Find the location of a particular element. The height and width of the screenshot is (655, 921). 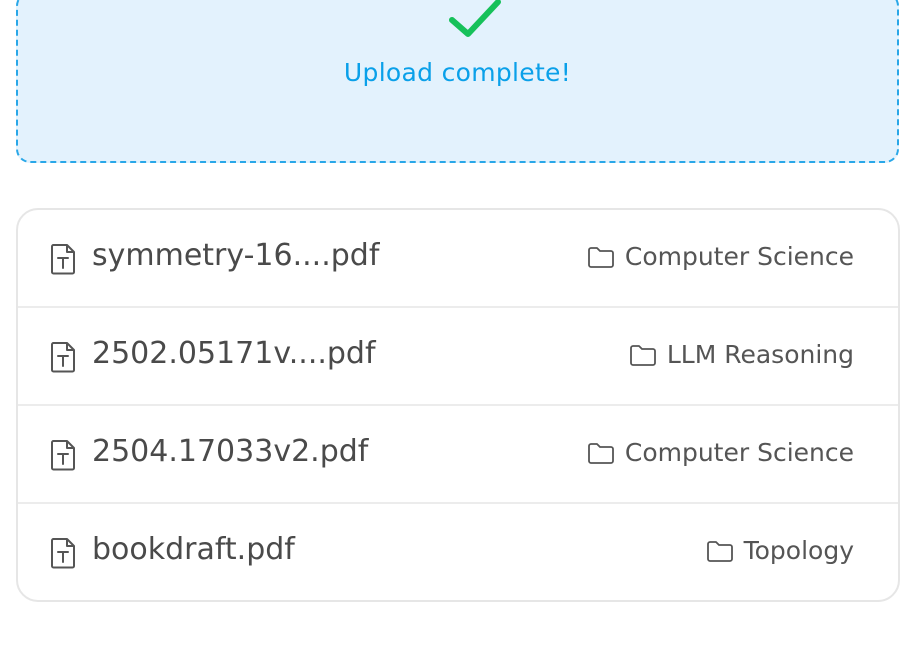

folder-tag: LLM Reasoning is located at coordinates (741, 354).